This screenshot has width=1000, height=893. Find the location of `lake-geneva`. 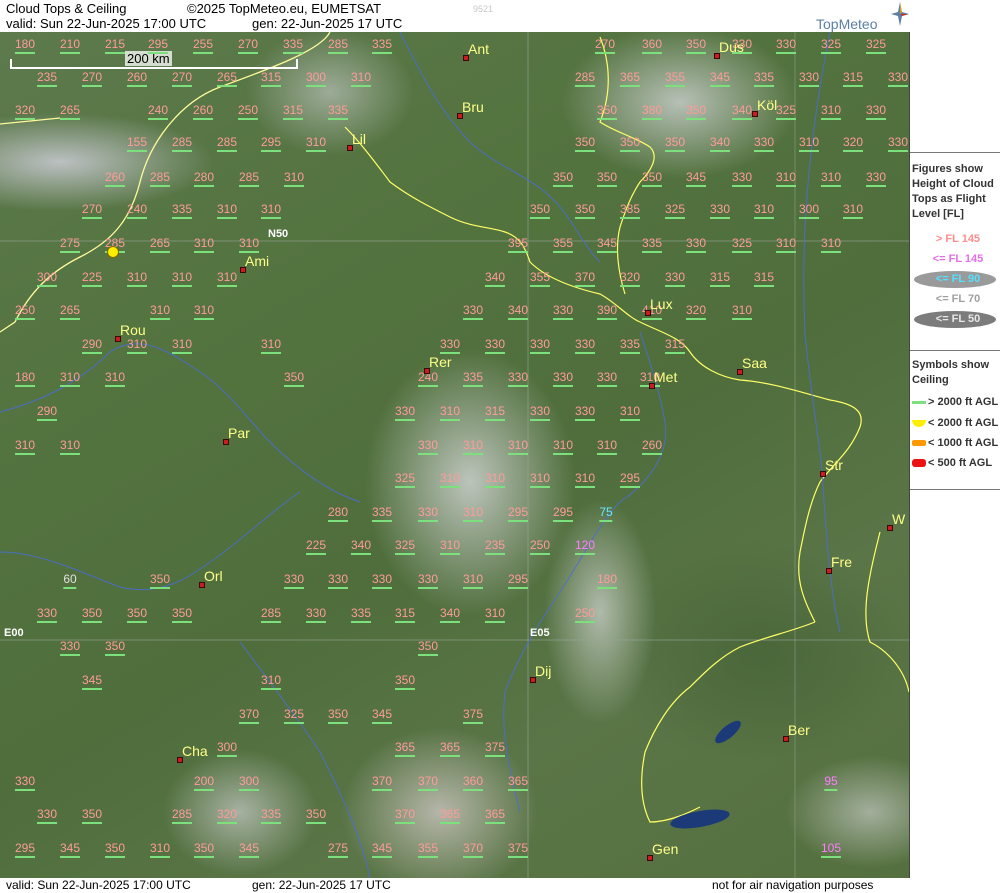

lake-geneva is located at coordinates (700, 819).